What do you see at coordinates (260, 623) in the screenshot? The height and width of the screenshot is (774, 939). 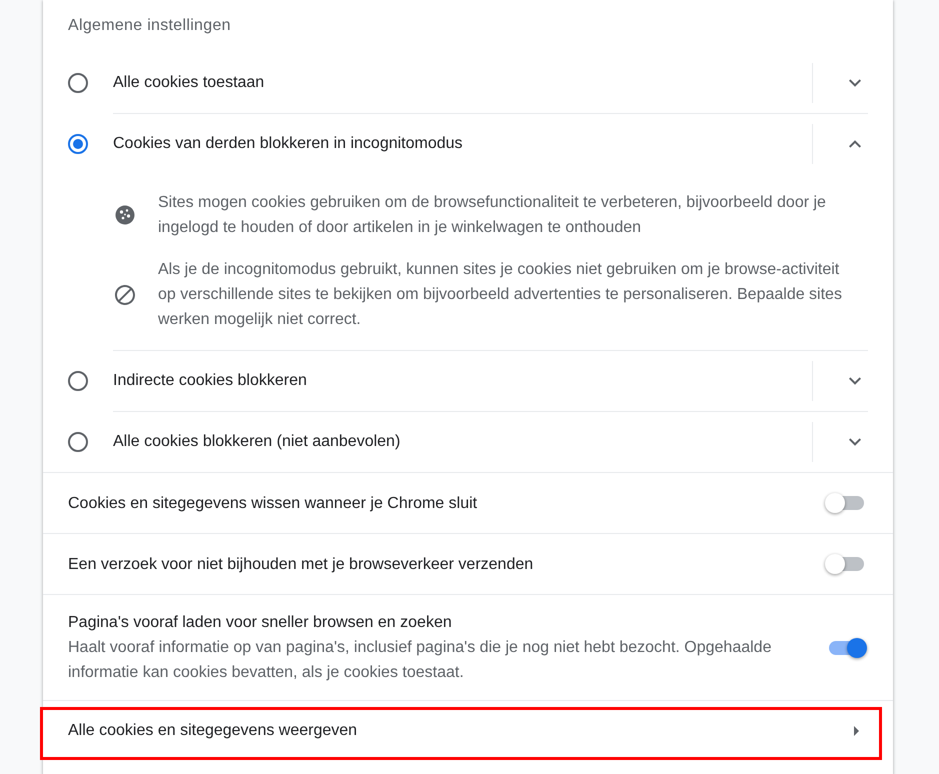 I see `setting-label: Pagina's vooraf laden voor sneller browsen en zoeken` at bounding box center [260, 623].